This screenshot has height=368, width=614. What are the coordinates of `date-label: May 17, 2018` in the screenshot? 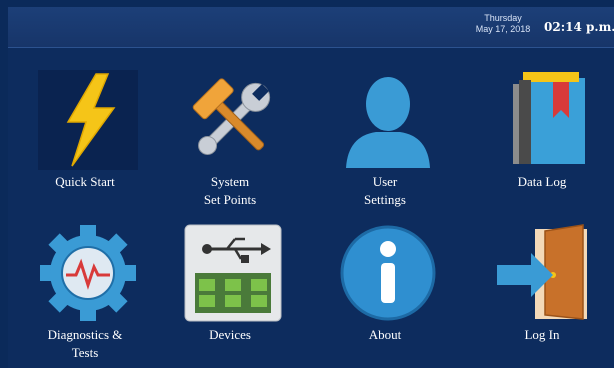 It's located at (503, 29).